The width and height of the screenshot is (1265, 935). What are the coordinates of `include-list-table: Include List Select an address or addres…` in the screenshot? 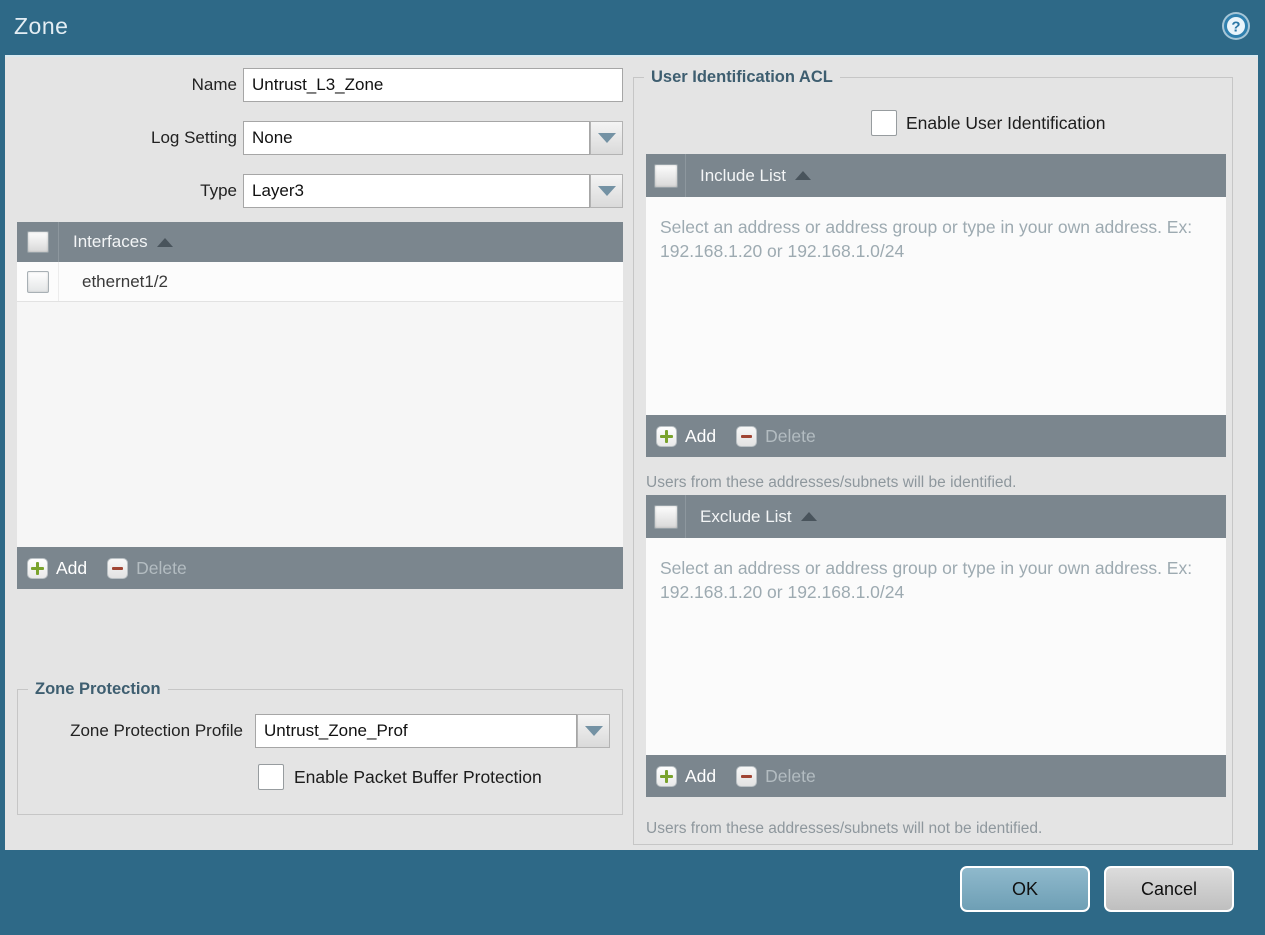 It's located at (936, 305).